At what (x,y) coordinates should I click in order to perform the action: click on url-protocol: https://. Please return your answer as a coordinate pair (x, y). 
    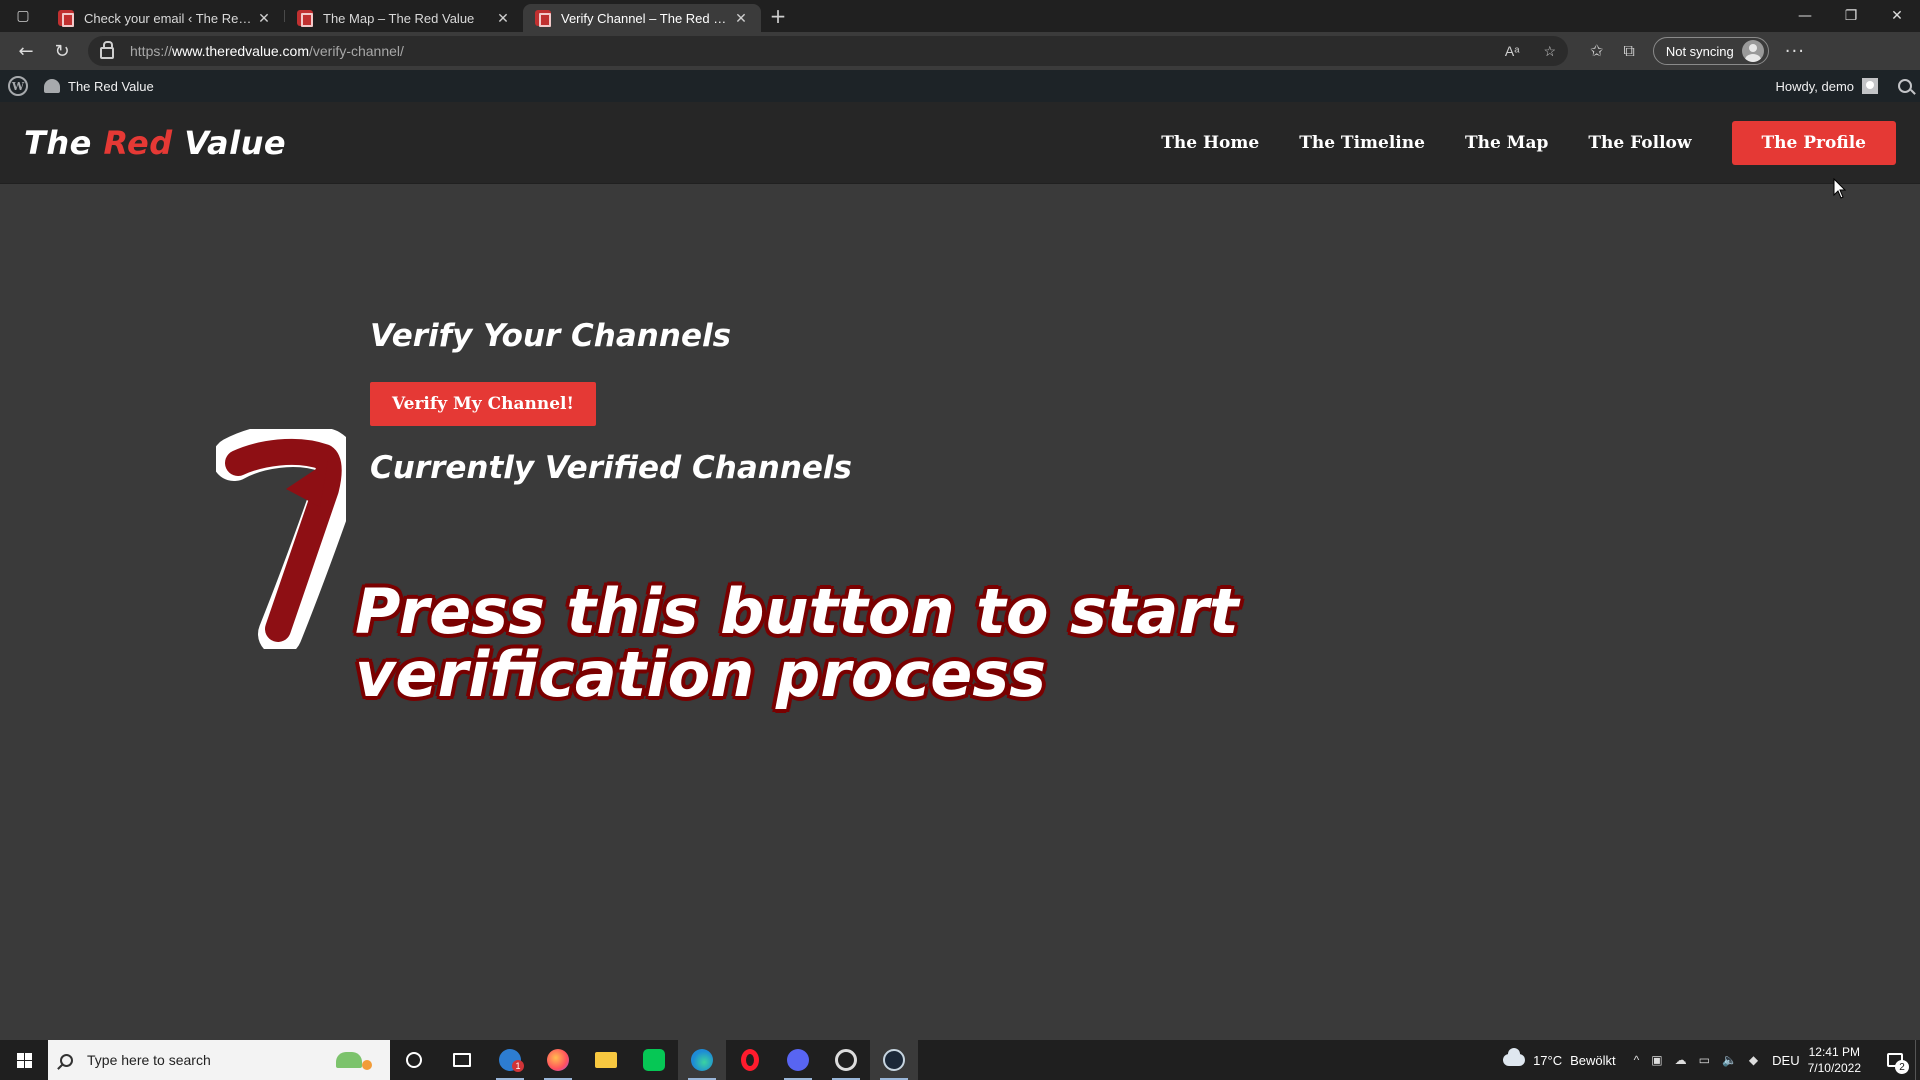
    Looking at the image, I should click on (151, 51).